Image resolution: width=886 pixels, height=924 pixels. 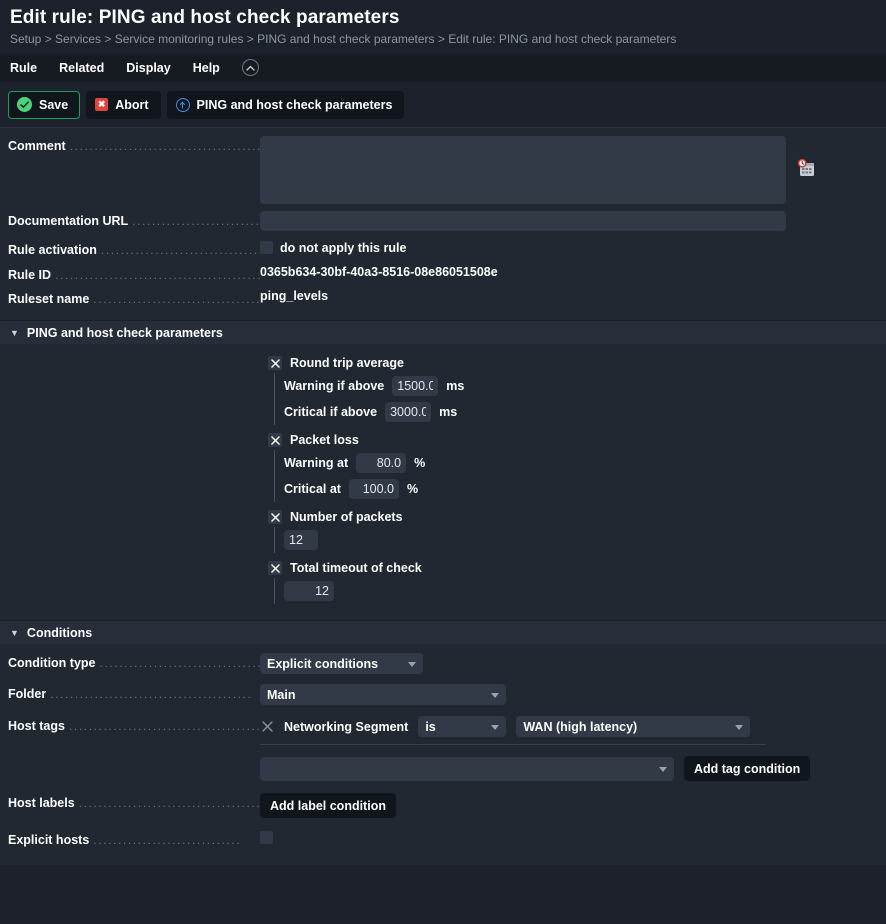 What do you see at coordinates (38, 726) in the screenshot?
I see `host-tags-label: Host tags` at bounding box center [38, 726].